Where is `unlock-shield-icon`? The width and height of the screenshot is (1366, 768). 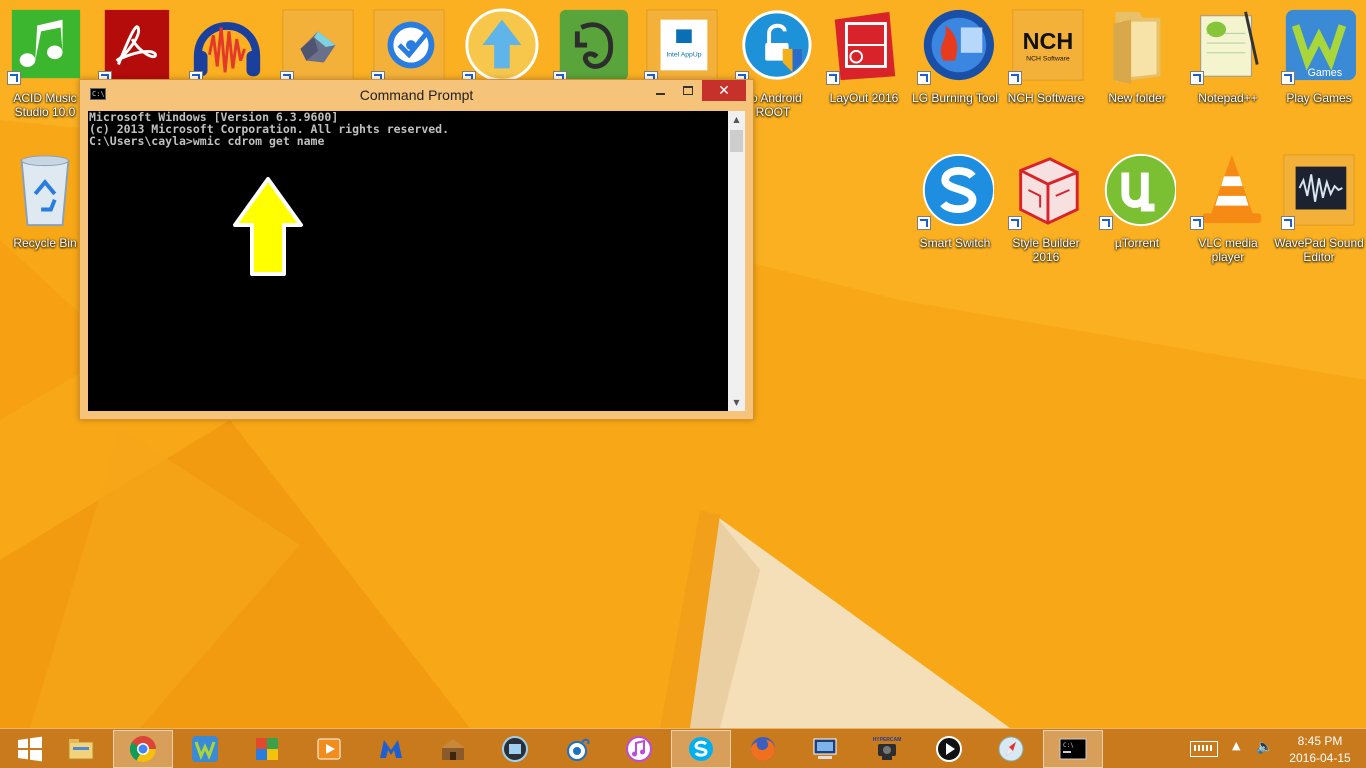 unlock-shield-icon is located at coordinates (773, 45).